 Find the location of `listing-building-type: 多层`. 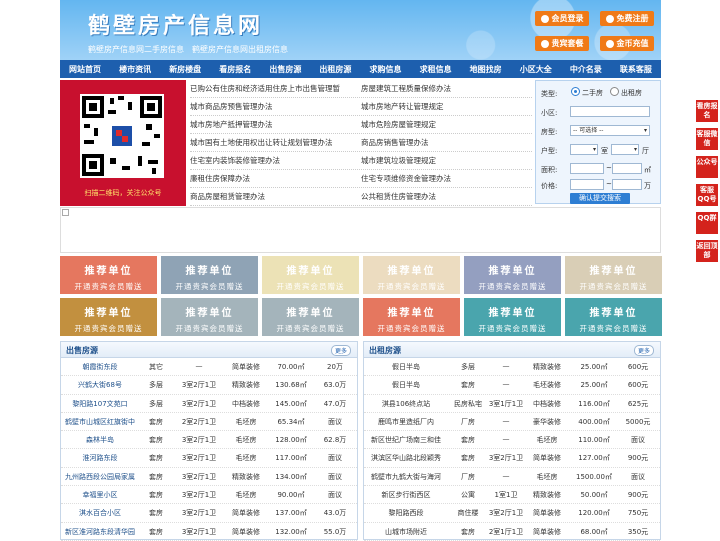

listing-building-type: 多层 is located at coordinates (468, 367).